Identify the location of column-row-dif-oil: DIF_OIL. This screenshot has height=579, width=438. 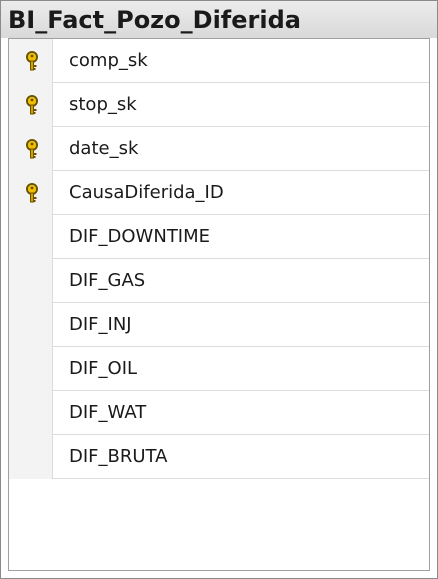
(219, 369).